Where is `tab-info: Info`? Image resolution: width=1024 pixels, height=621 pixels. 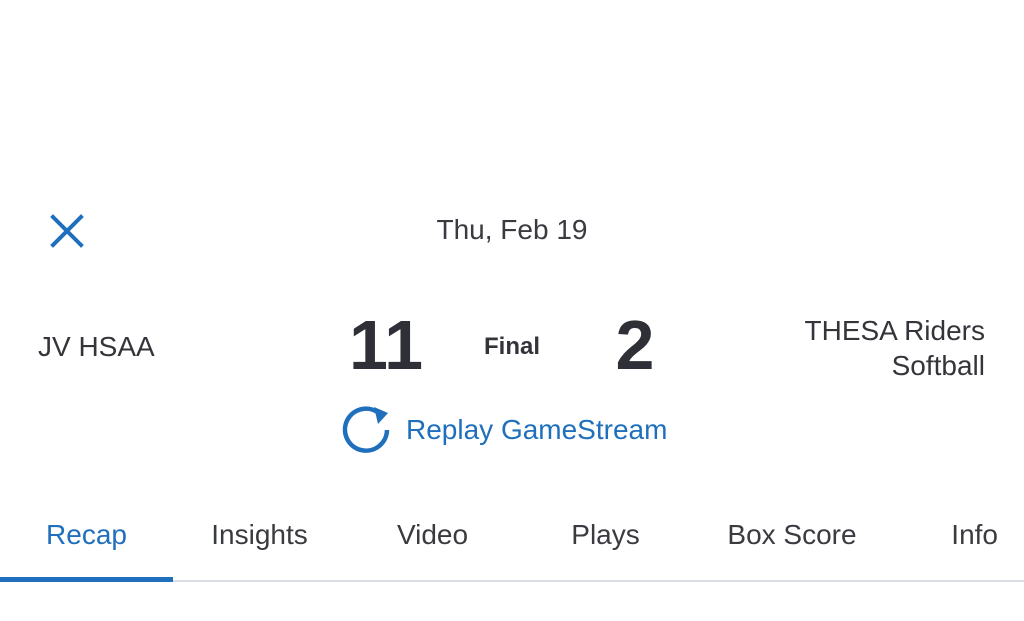 tab-info: Info is located at coordinates (958, 535).